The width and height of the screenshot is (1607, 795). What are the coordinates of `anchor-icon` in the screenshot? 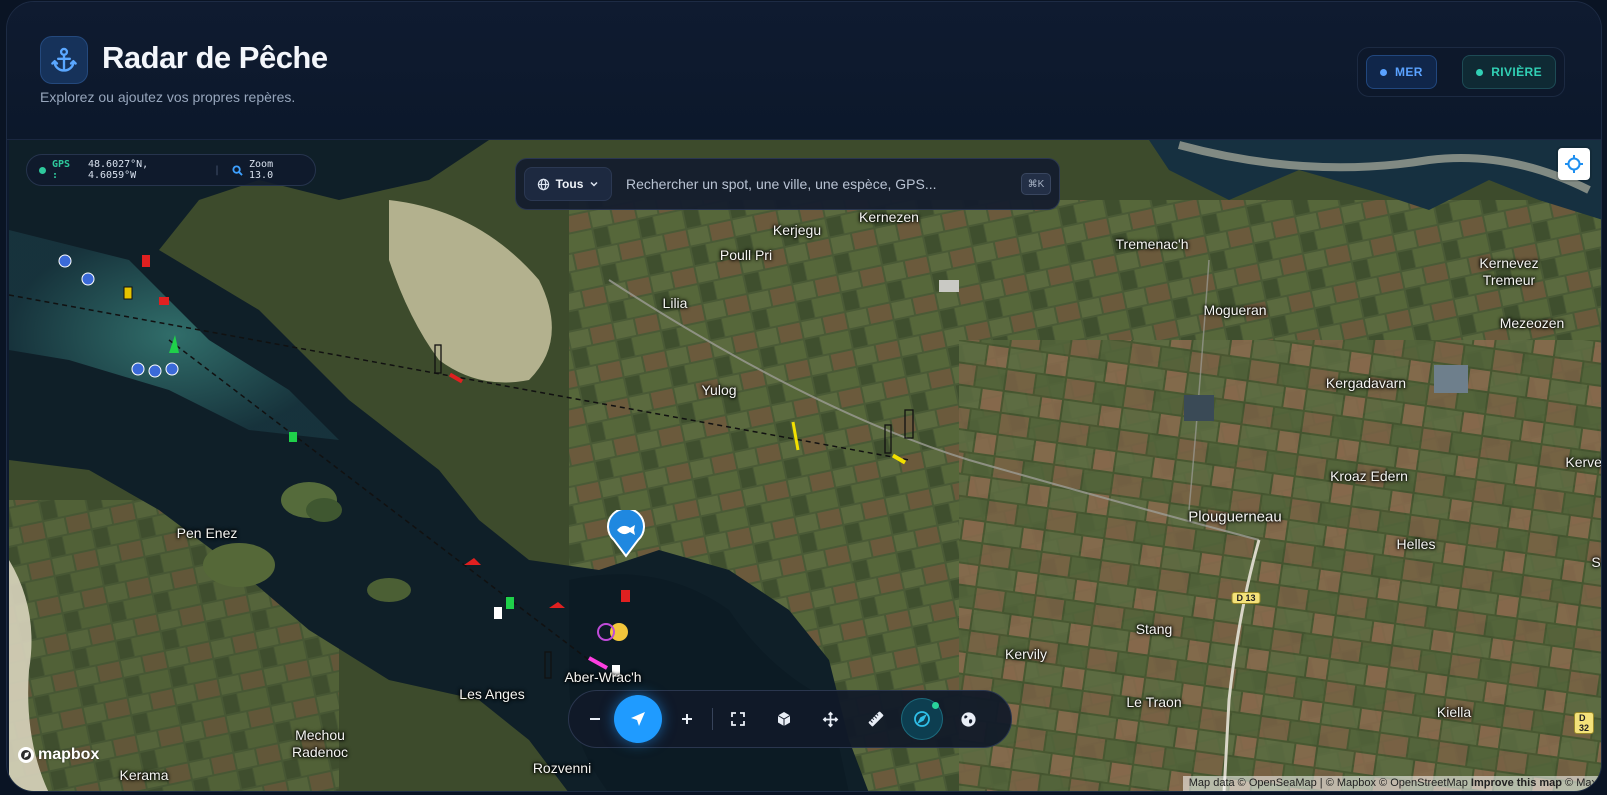 It's located at (64, 59).